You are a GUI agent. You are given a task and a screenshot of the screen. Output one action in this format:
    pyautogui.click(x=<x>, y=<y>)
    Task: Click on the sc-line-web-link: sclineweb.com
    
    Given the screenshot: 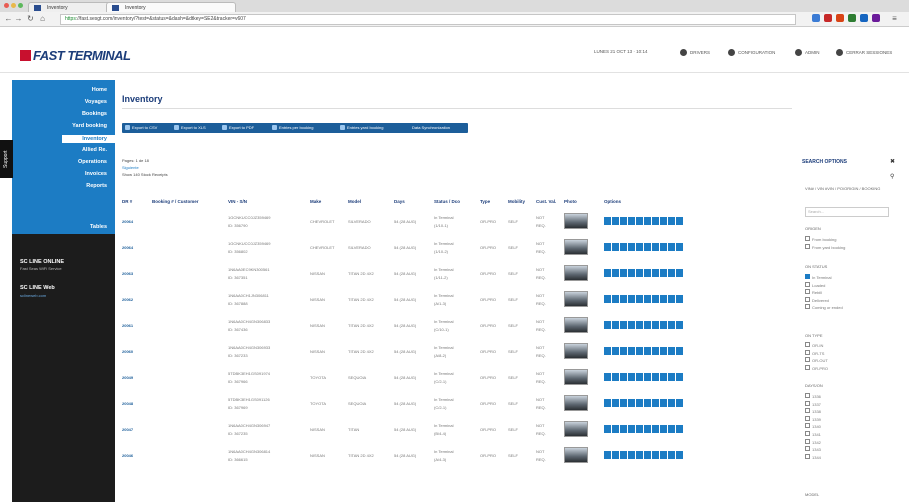 What is the action you would take?
    pyautogui.click(x=33, y=295)
    